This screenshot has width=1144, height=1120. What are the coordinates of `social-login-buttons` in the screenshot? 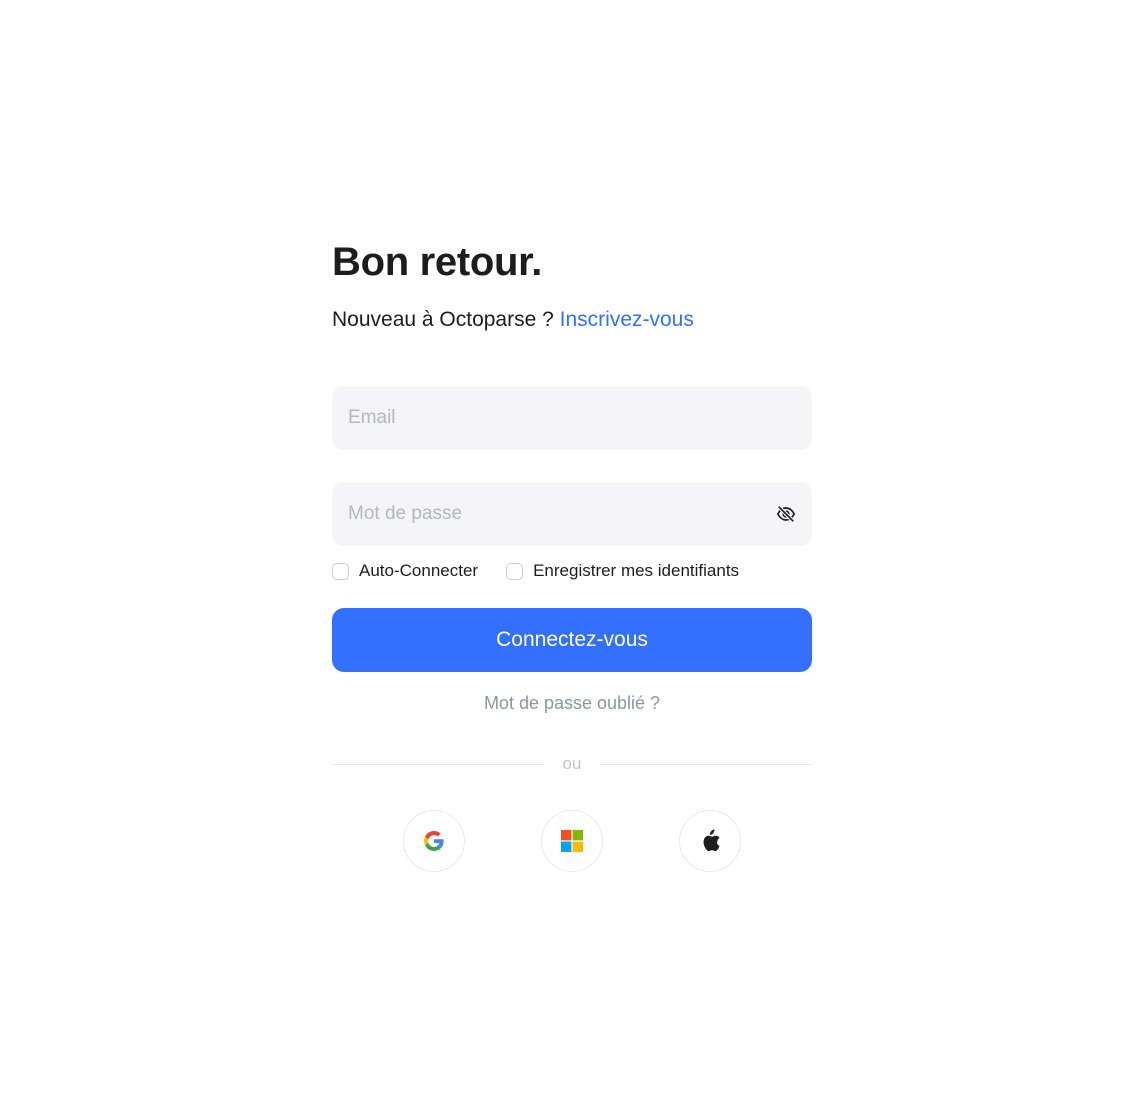 It's located at (572, 841).